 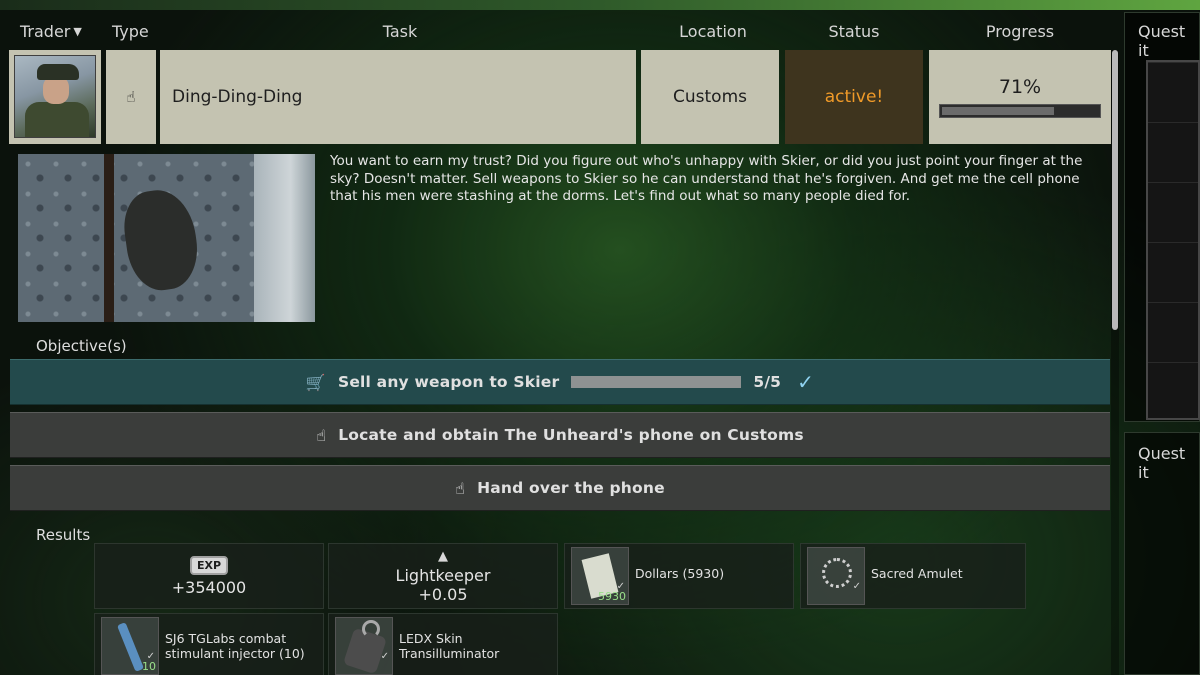 I want to click on objective-progress-bar, so click(x=656, y=382).